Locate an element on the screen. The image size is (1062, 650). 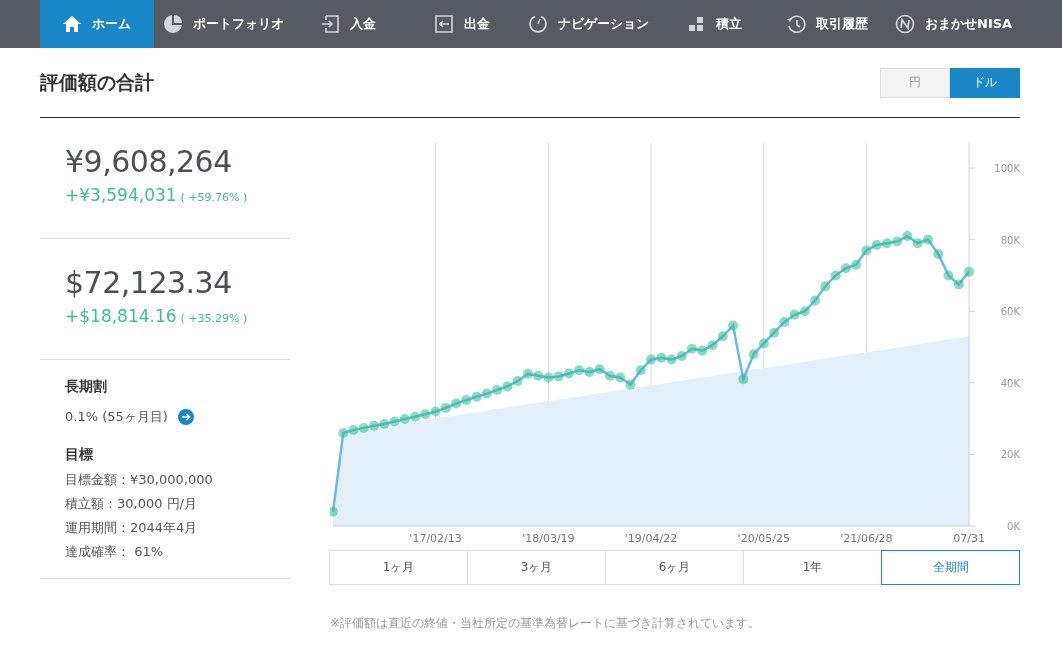
x-tick-label: 07/31 is located at coordinates (969, 538).